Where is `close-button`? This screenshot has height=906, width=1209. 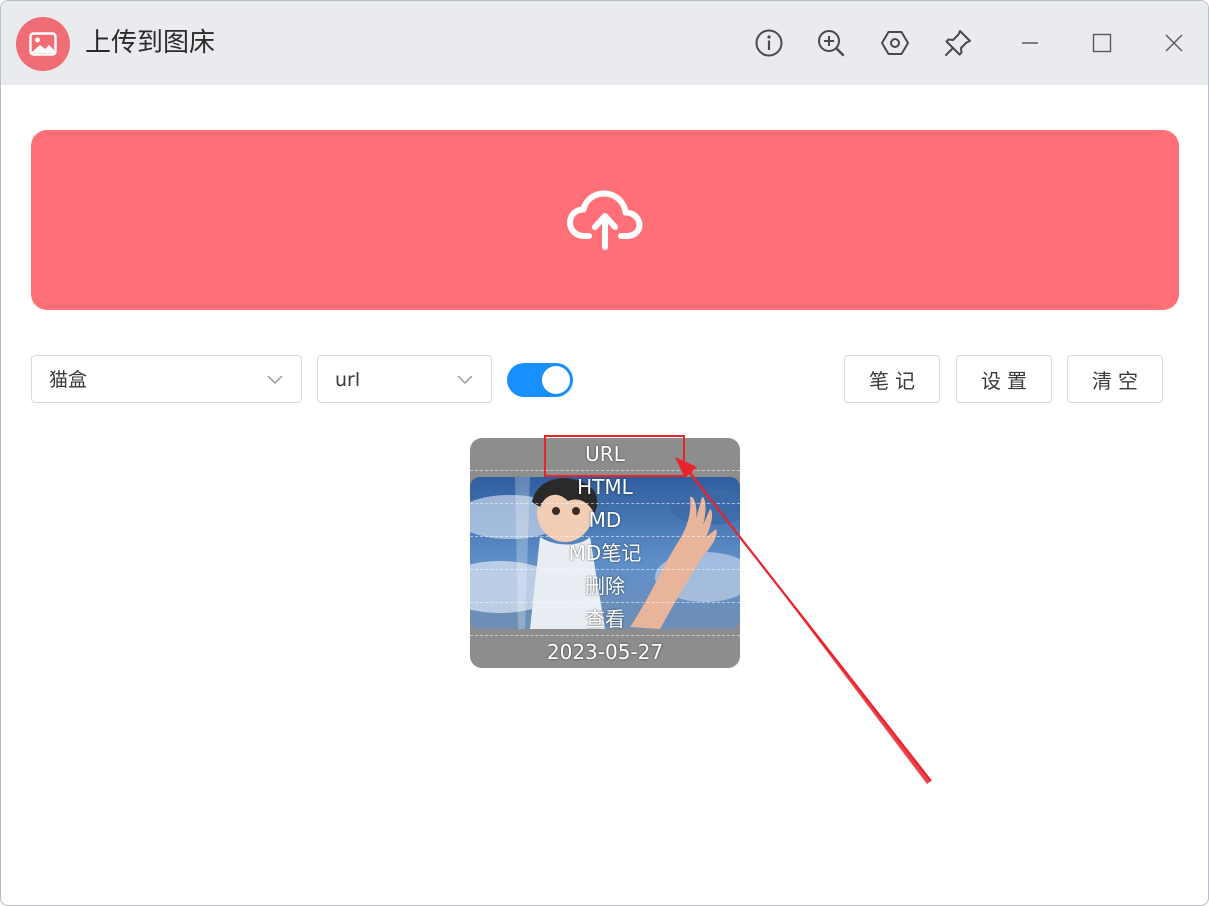 close-button is located at coordinates (1174, 43).